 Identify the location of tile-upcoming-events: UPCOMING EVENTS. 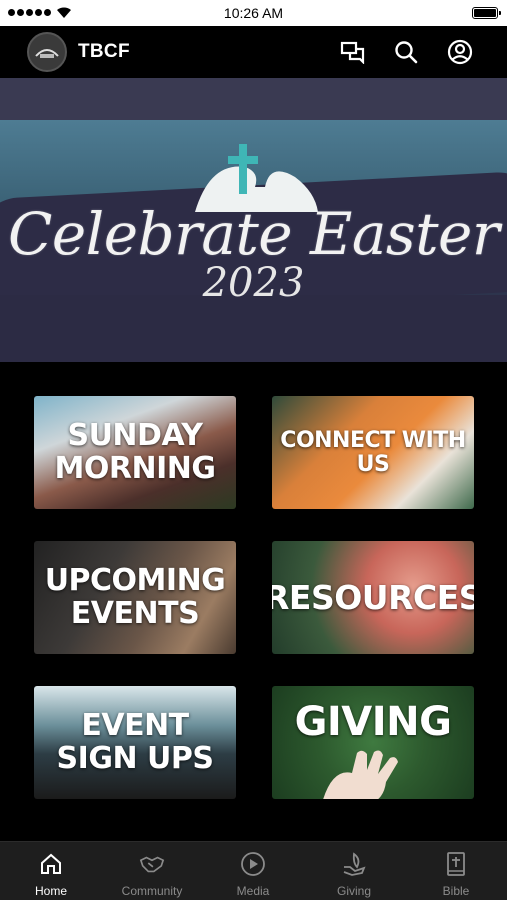
(135, 597).